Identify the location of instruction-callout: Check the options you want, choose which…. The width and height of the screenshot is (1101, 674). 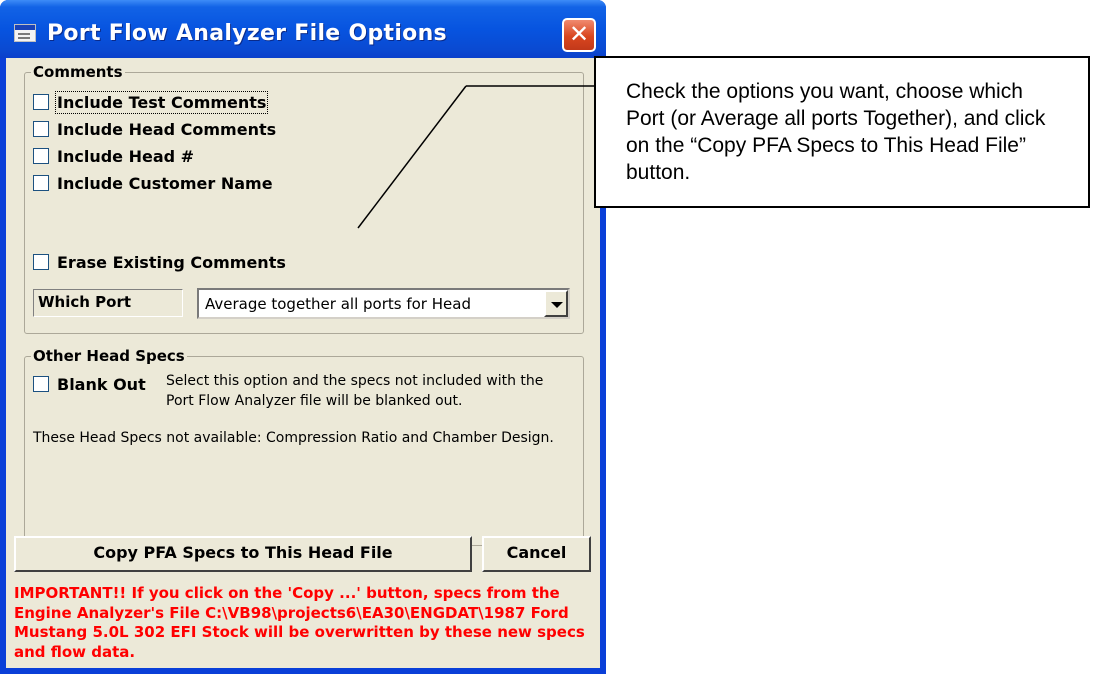
(842, 132).